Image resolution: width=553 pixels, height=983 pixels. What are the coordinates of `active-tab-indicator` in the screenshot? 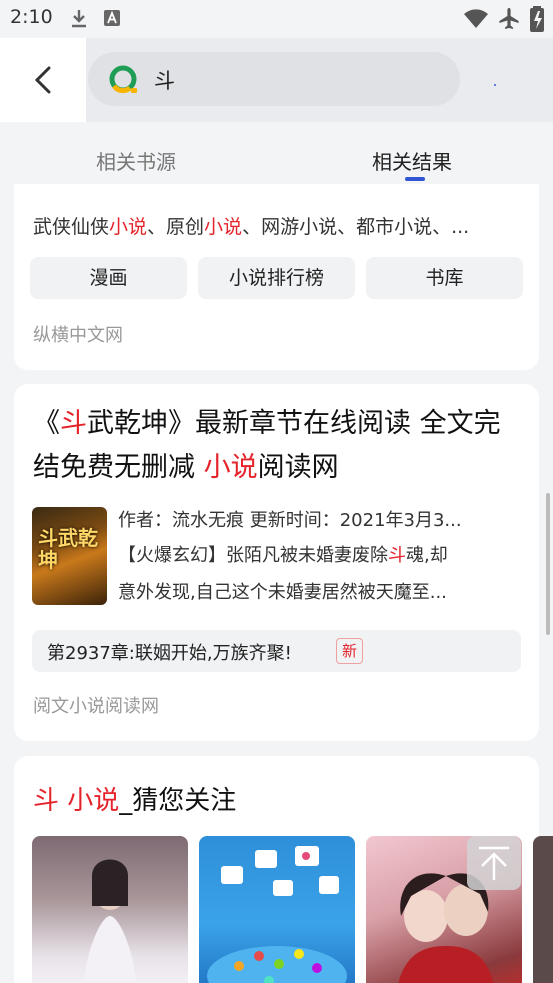 It's located at (415, 179).